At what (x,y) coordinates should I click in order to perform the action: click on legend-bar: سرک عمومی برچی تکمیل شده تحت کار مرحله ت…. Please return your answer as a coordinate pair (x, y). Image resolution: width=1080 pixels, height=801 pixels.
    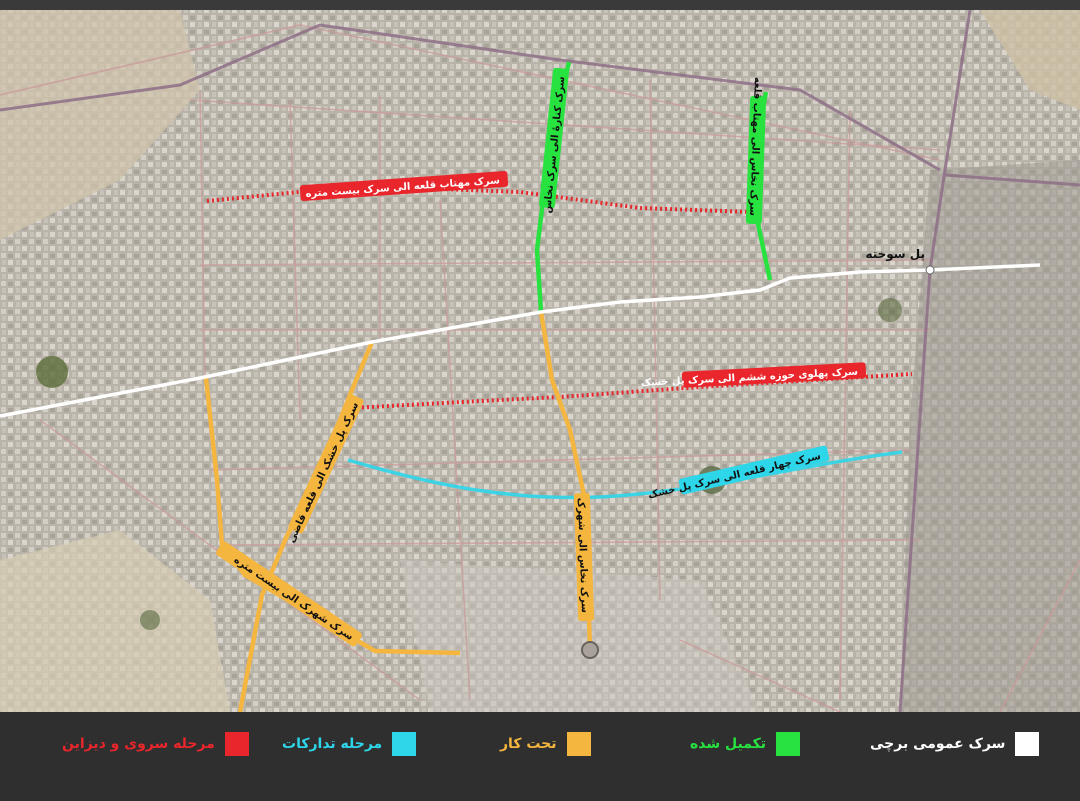
    Looking at the image, I should click on (540, 756).